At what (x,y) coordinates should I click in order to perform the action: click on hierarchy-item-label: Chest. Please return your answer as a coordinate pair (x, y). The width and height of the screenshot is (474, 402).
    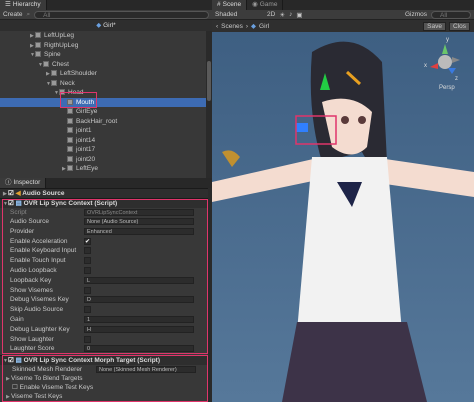
    Looking at the image, I should click on (60, 64).